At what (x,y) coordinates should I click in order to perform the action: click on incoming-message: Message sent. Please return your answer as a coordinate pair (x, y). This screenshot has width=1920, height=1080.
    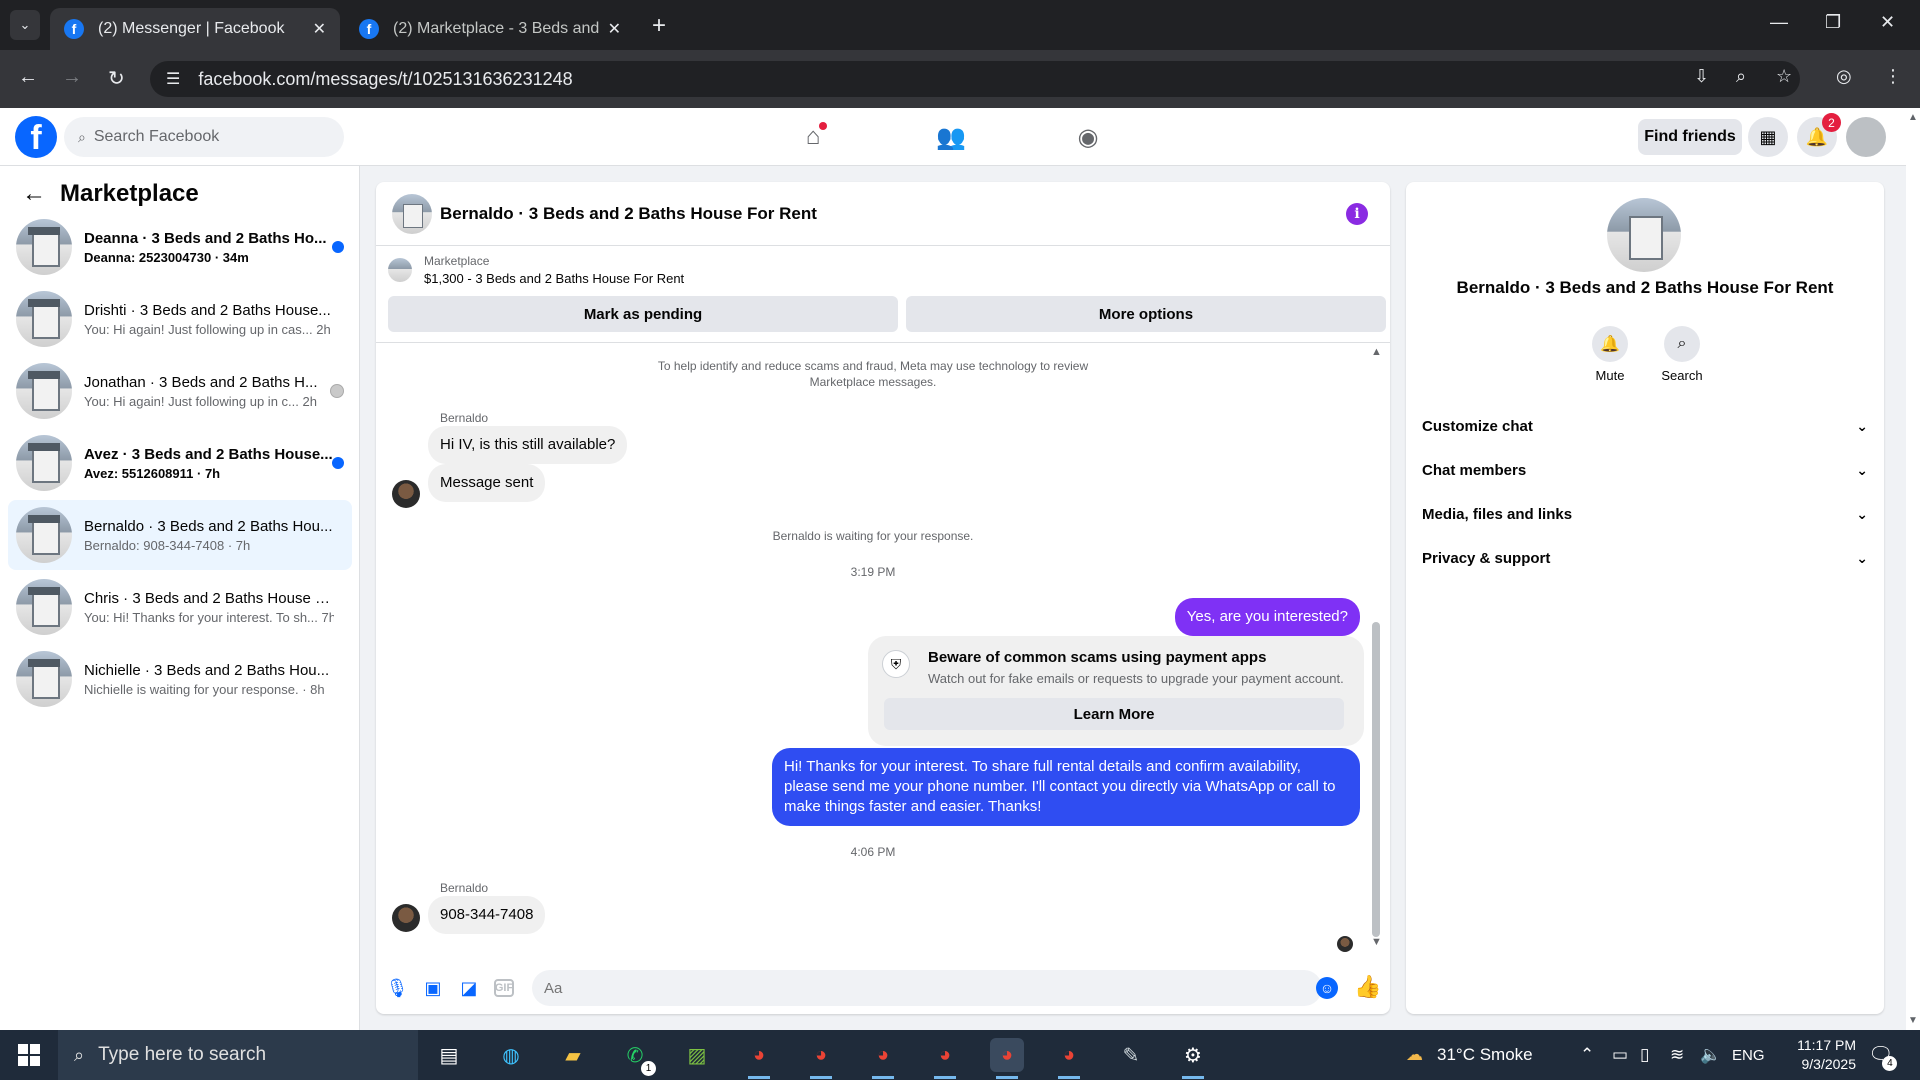
    Looking at the image, I should click on (487, 483).